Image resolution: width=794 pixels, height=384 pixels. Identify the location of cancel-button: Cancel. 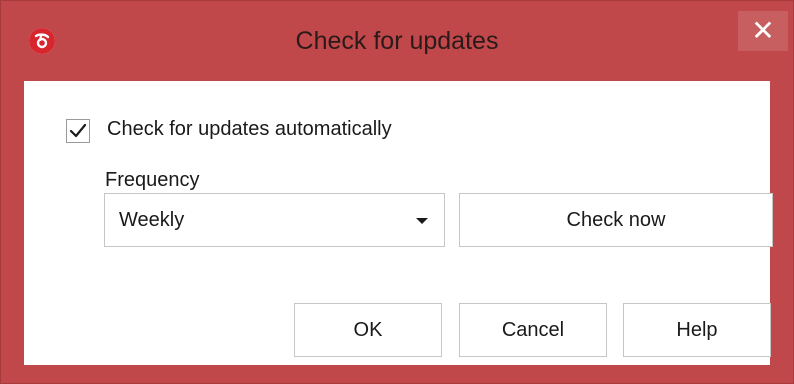
(533, 330).